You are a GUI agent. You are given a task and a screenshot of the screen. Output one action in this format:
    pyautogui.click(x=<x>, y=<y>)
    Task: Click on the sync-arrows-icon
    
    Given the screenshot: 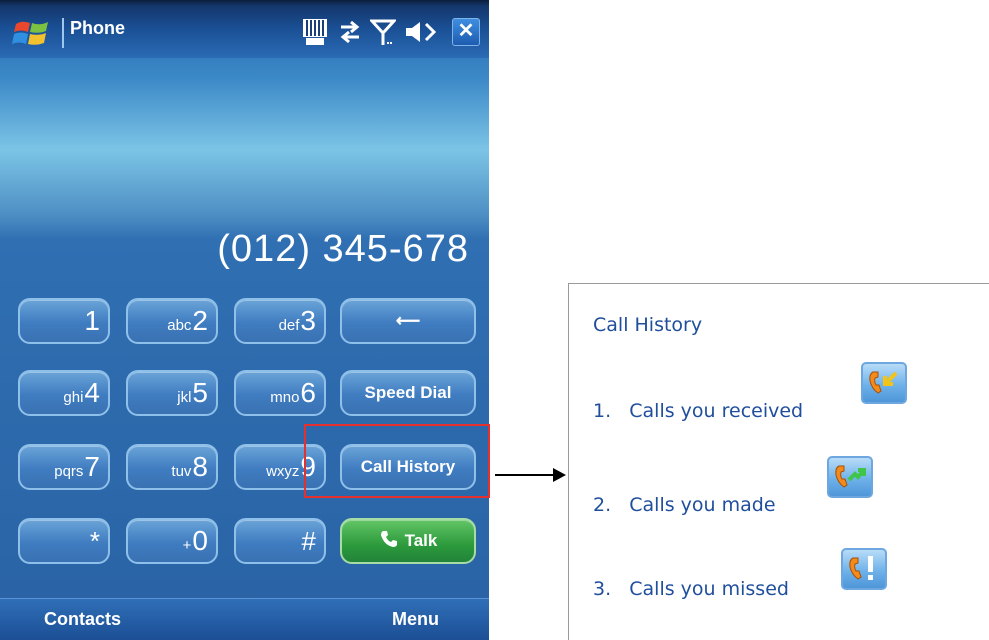 What is the action you would take?
    pyautogui.click(x=350, y=32)
    